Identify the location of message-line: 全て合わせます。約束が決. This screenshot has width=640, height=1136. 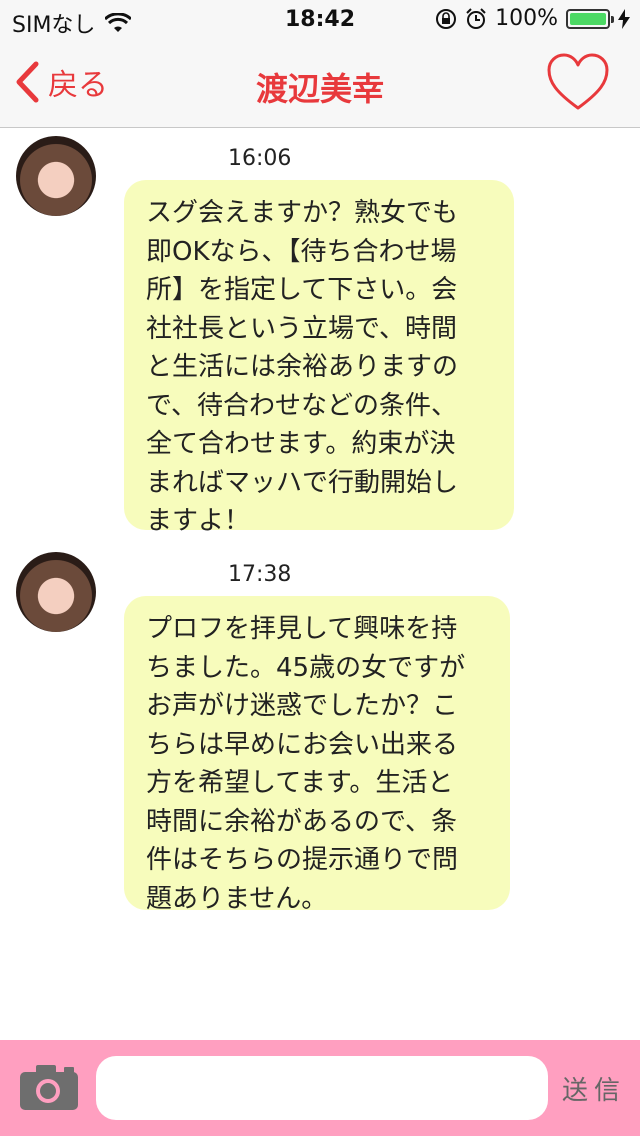
(301, 444).